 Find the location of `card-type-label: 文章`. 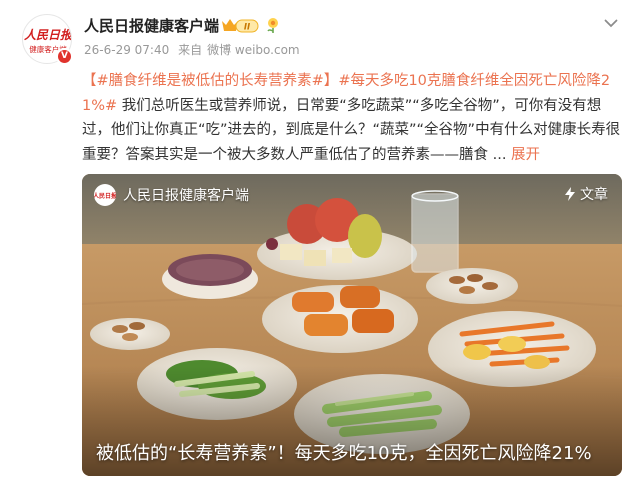

card-type-label: 文章 is located at coordinates (586, 194).